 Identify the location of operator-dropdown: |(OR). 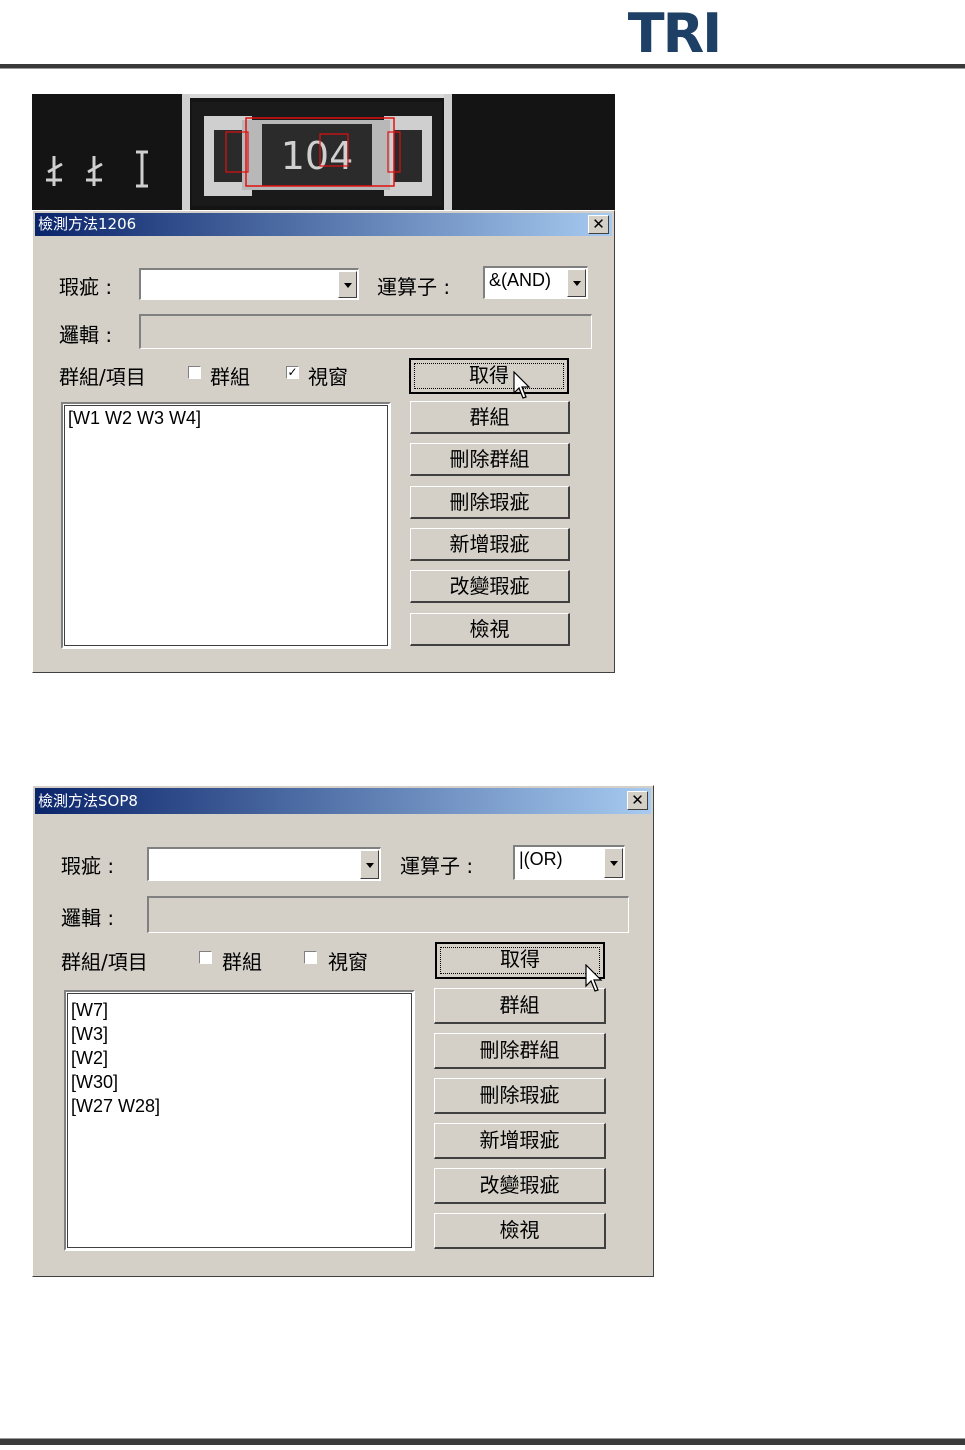
(569, 862).